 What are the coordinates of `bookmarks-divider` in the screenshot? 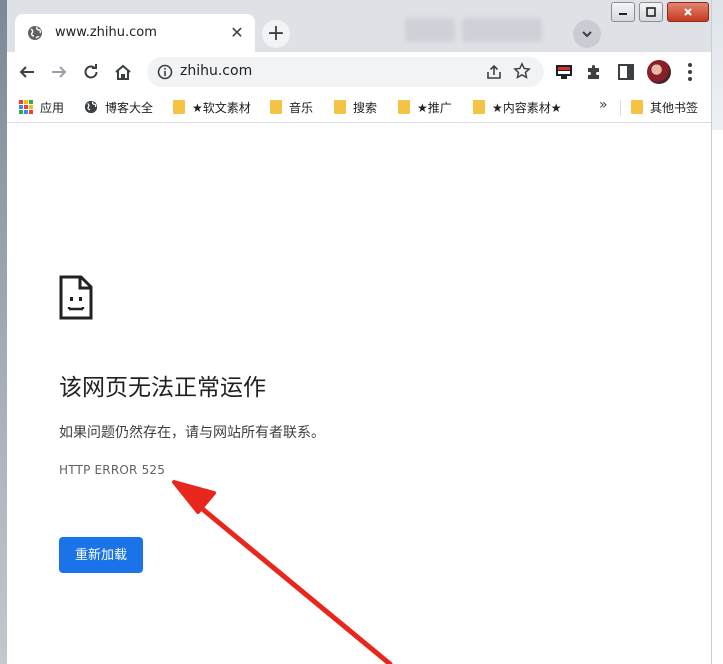 It's located at (620, 108).